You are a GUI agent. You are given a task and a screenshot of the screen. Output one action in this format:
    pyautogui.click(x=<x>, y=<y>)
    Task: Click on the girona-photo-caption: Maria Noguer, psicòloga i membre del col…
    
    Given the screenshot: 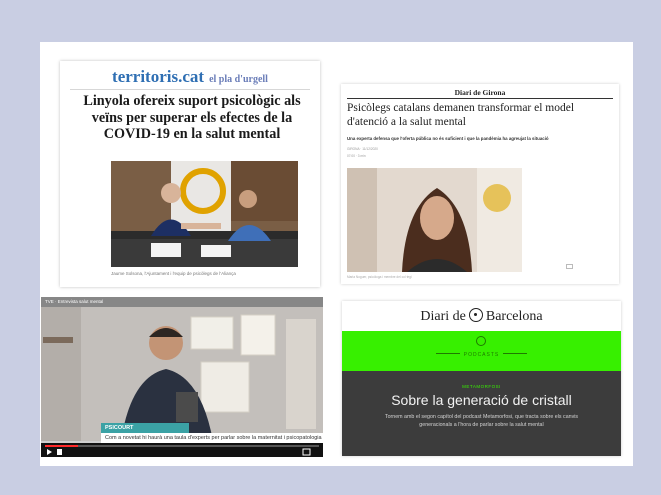 What is the action you would take?
    pyautogui.click(x=379, y=277)
    